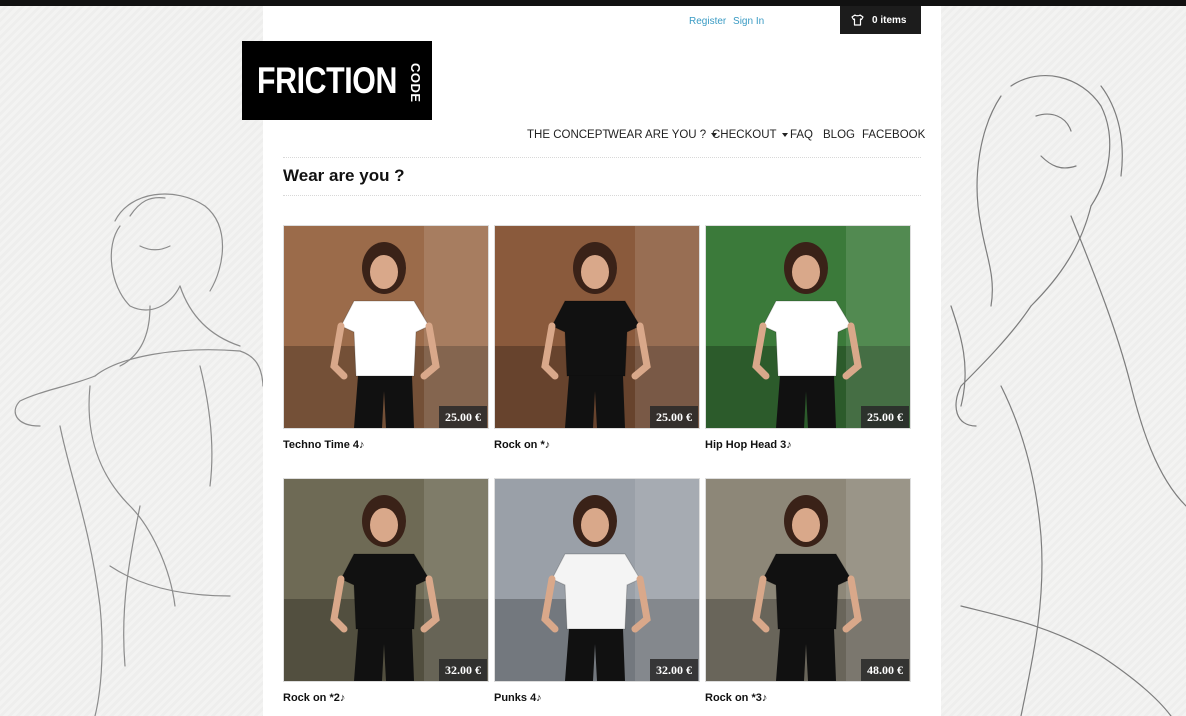 Image resolution: width=1186 pixels, height=716 pixels. I want to click on caret-down-icon, so click(784, 135).